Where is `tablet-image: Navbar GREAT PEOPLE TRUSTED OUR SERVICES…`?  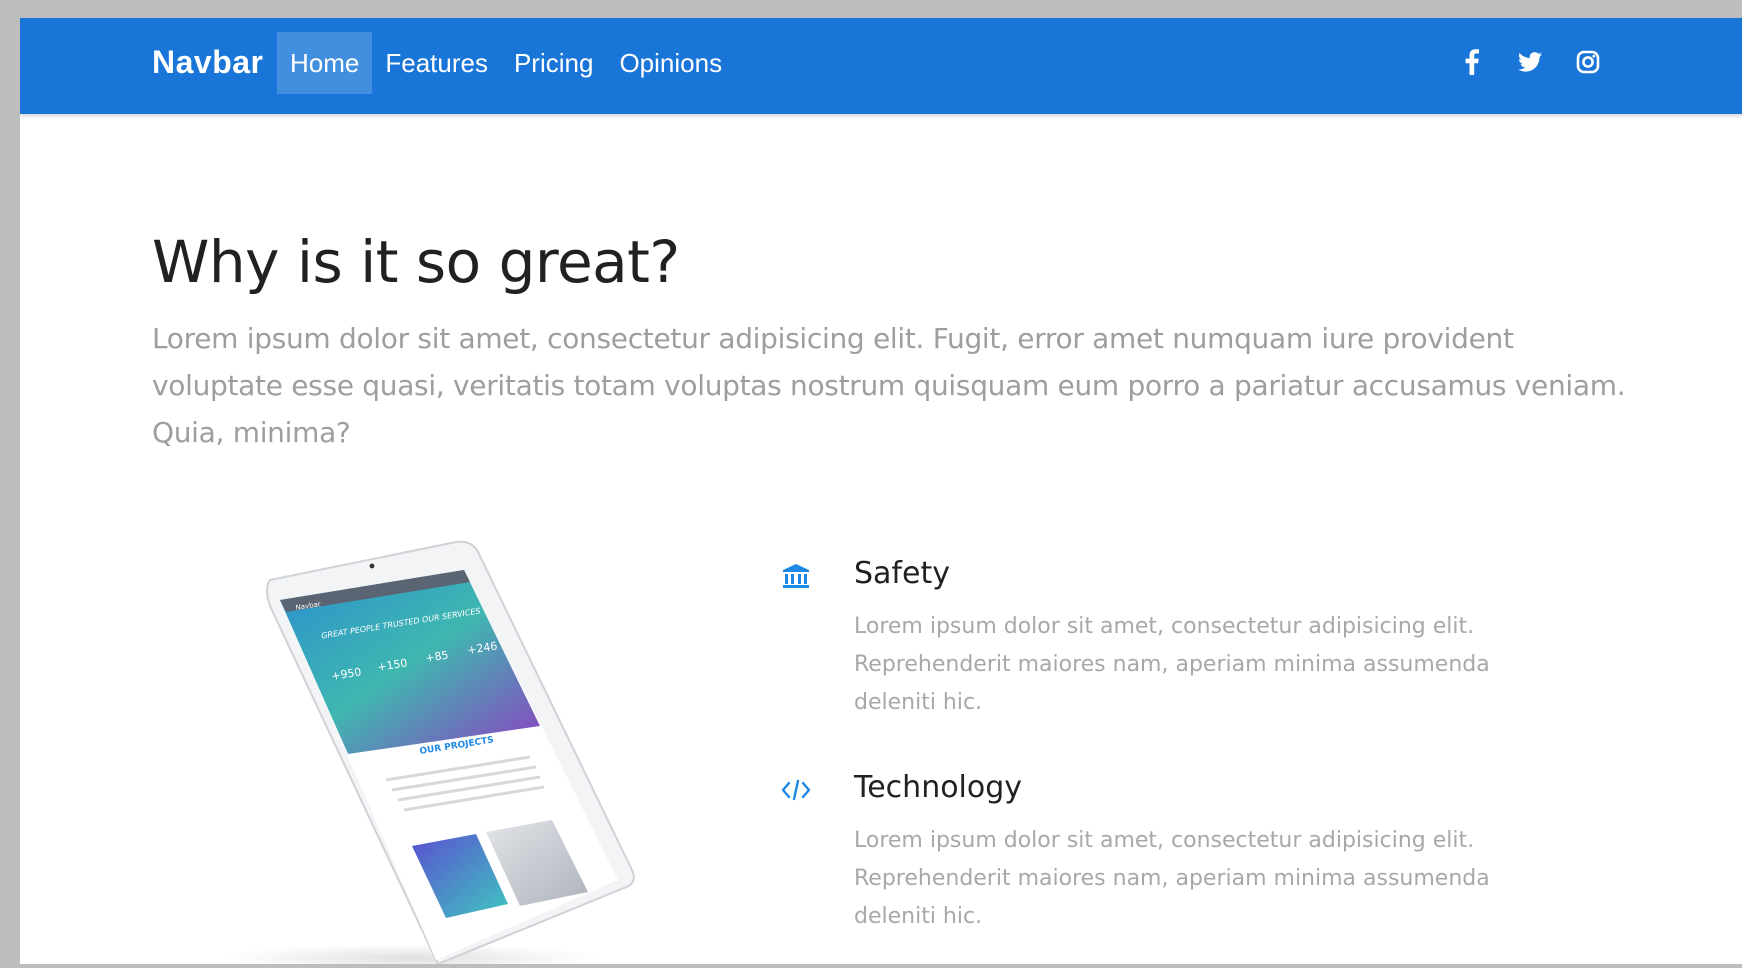
tablet-image: Navbar GREAT PEOPLE TRUSTED OUR SERVICES… is located at coordinates (470, 752).